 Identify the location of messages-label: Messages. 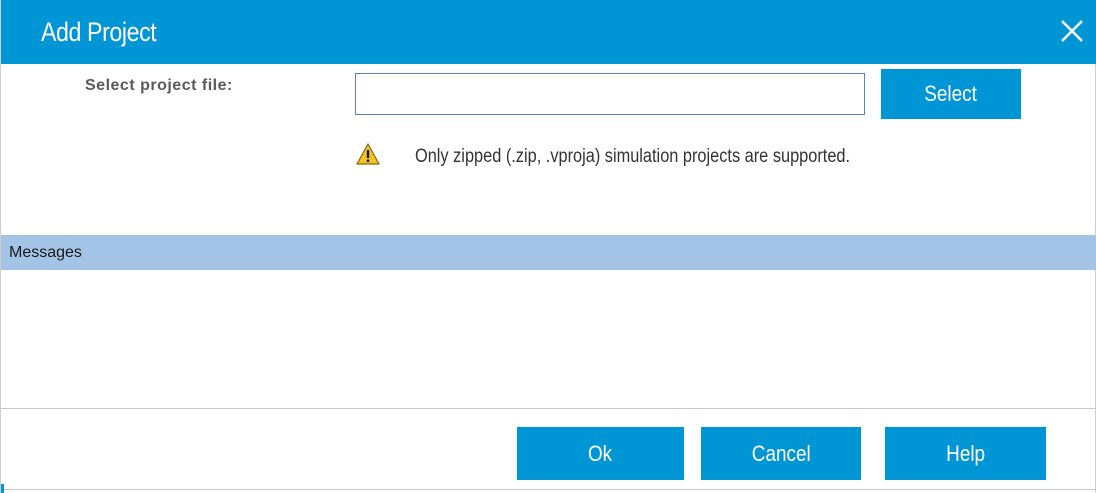
(45, 252).